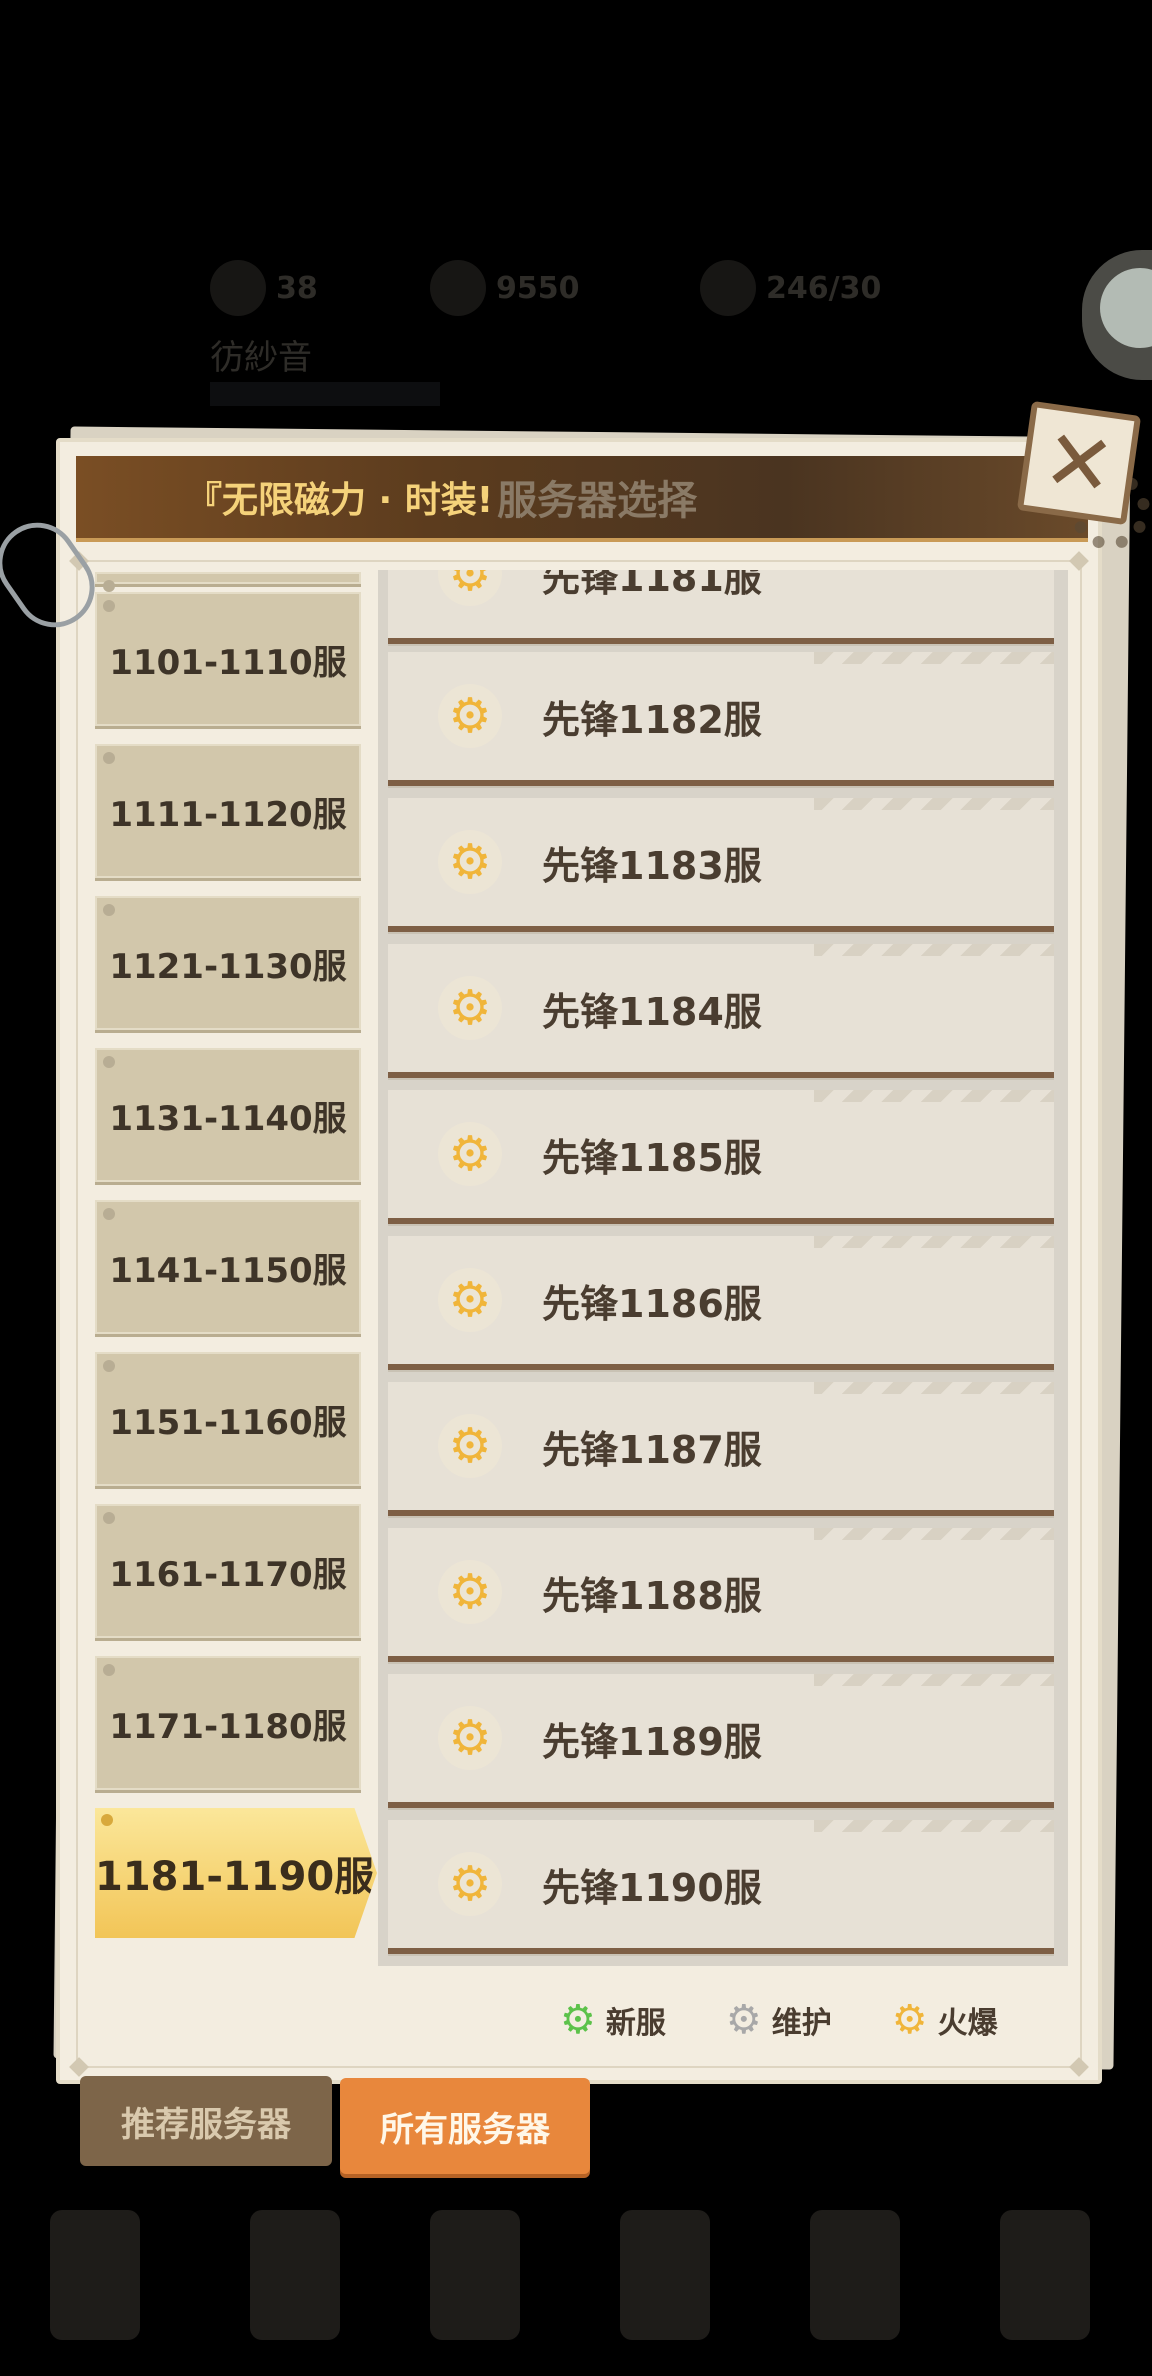  Describe the element at coordinates (576, 330) in the screenshot. I see `background-hud: 38 9550 246/30 彷紗音` at that location.